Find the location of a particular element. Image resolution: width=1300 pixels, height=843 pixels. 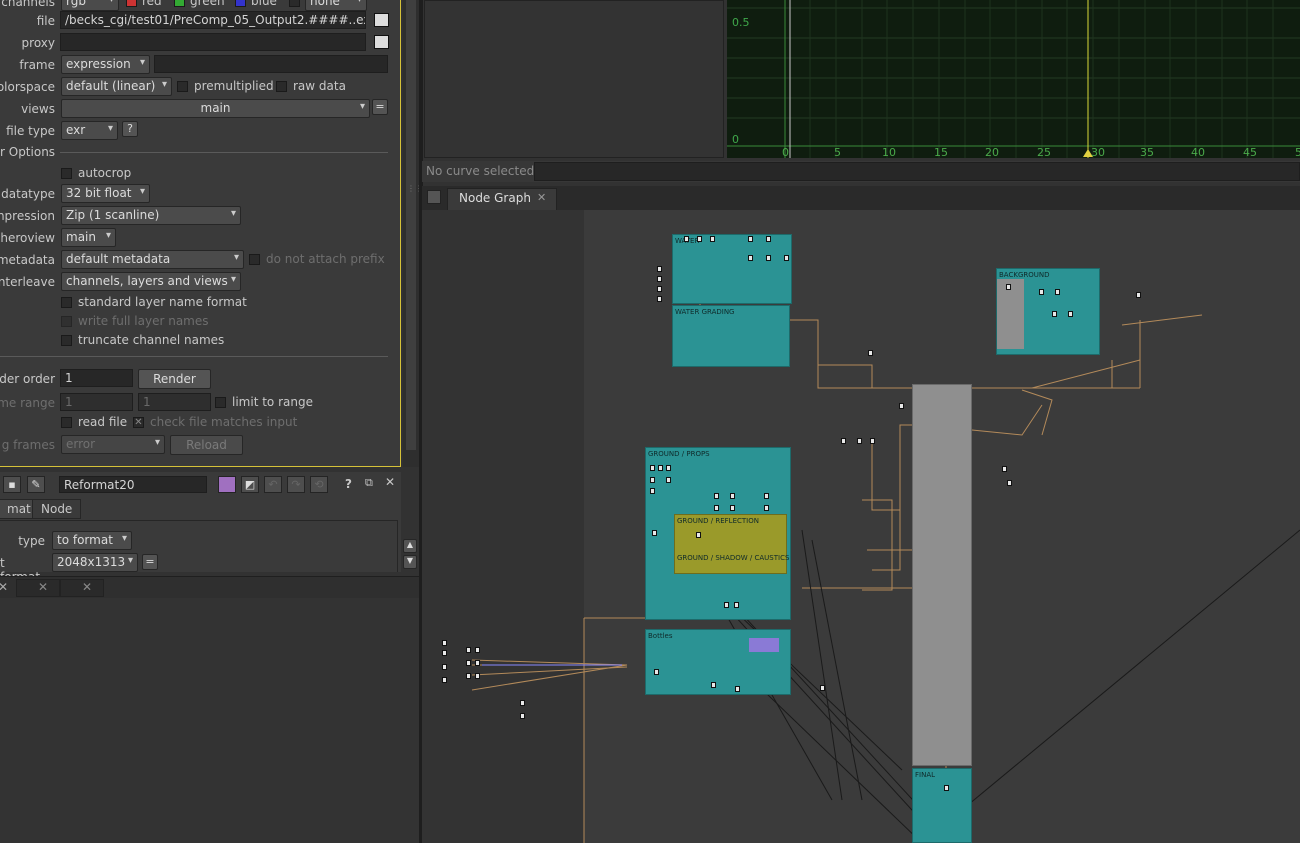

missing-frames-dropdown: error is located at coordinates (113, 444).